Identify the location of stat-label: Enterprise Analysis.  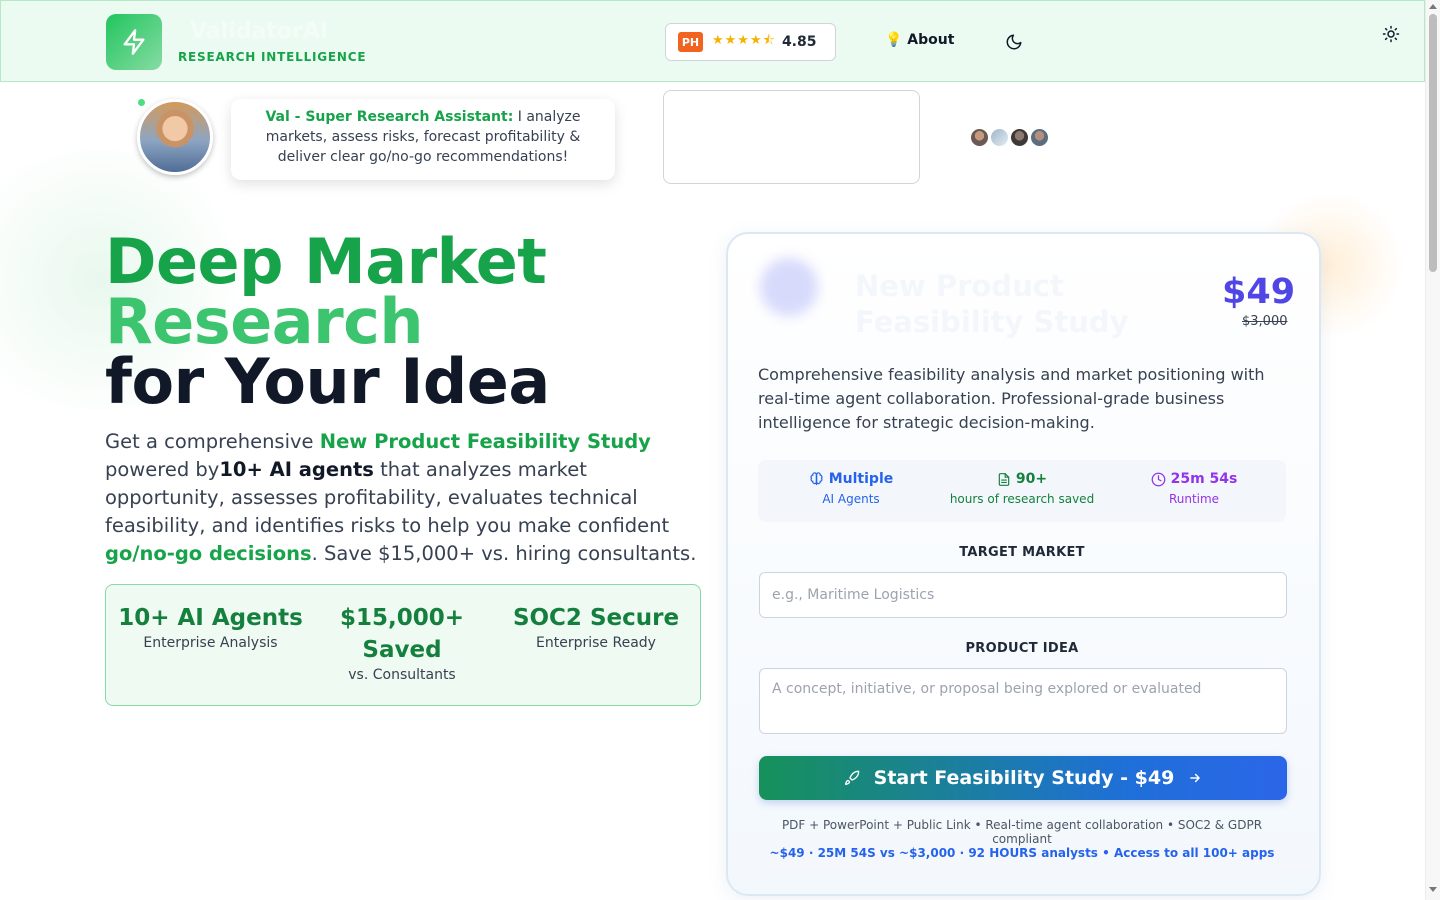
(210, 643).